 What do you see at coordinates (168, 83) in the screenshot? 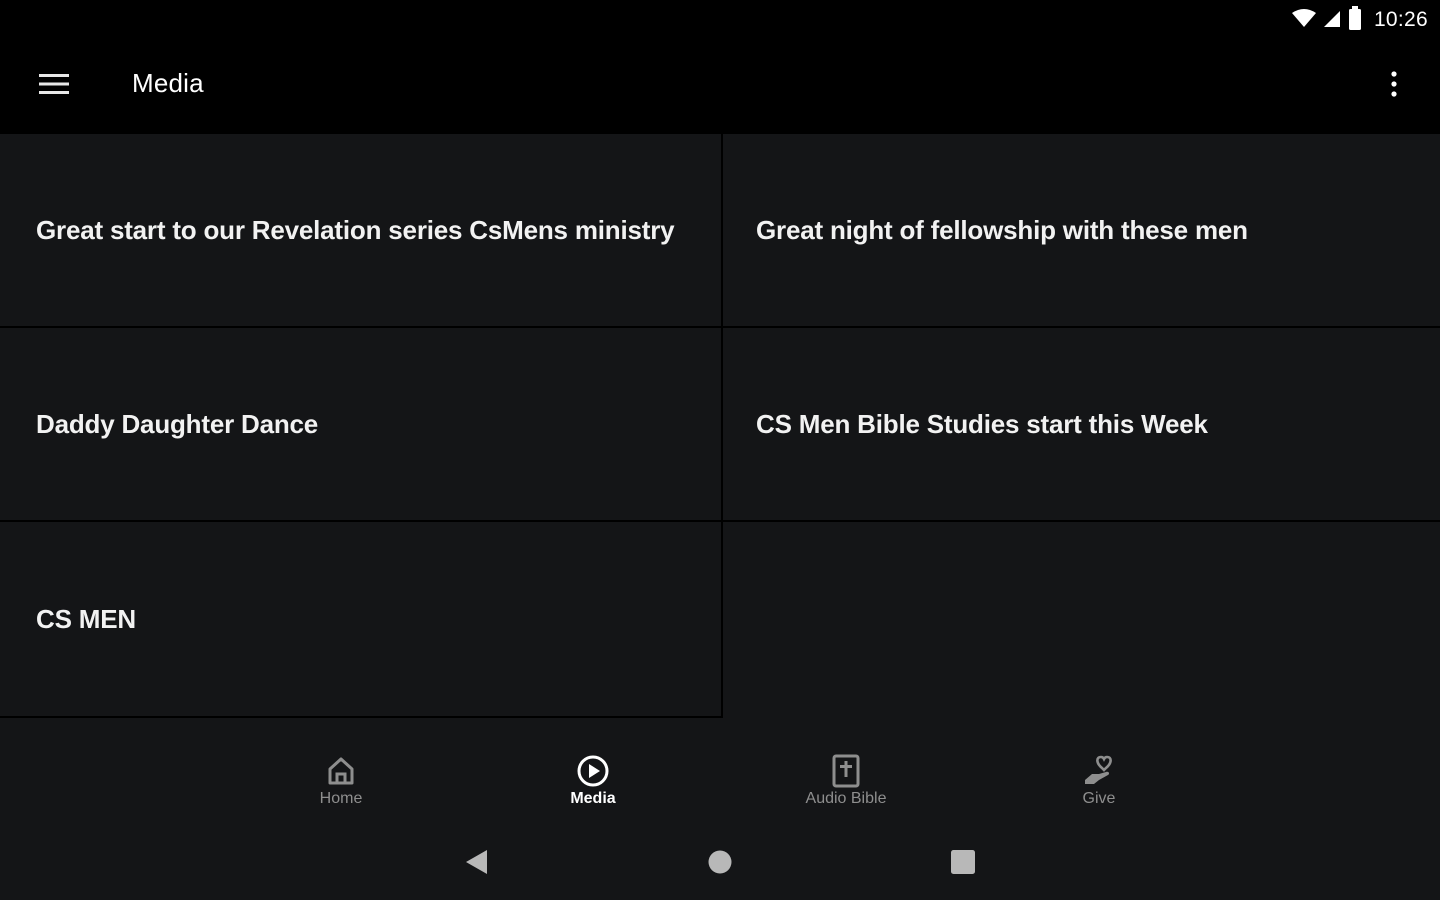
I see `page-title: Media` at bounding box center [168, 83].